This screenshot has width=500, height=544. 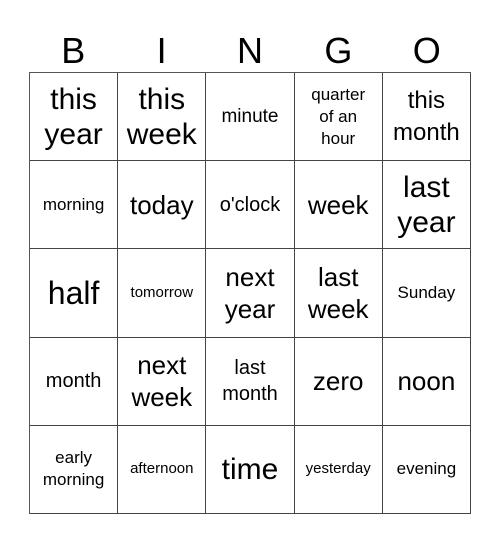 I want to click on bingo-cell-r4-c3: last month, so click(x=250, y=381).